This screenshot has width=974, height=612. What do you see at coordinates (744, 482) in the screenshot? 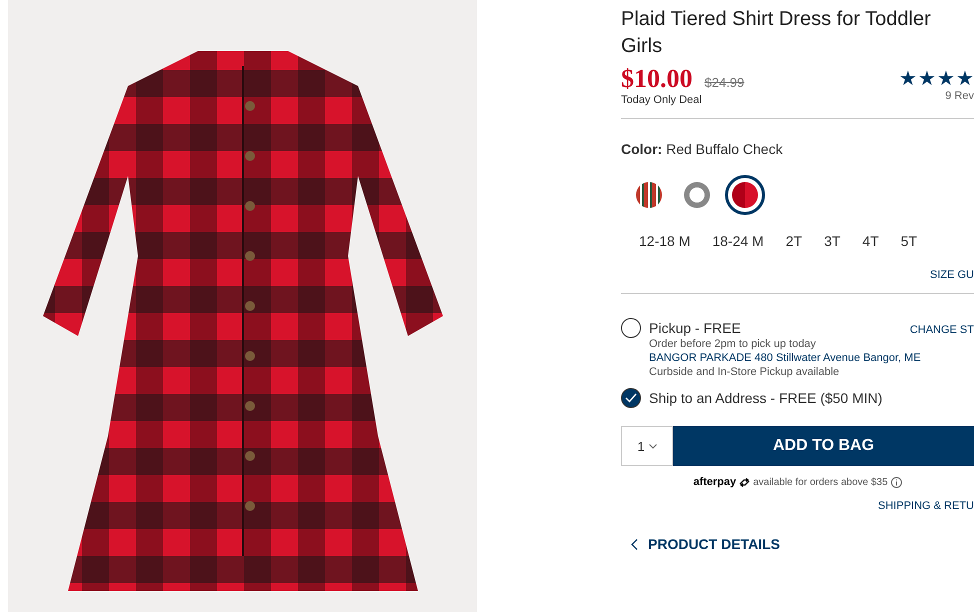
I see `arrows-icon` at bounding box center [744, 482].